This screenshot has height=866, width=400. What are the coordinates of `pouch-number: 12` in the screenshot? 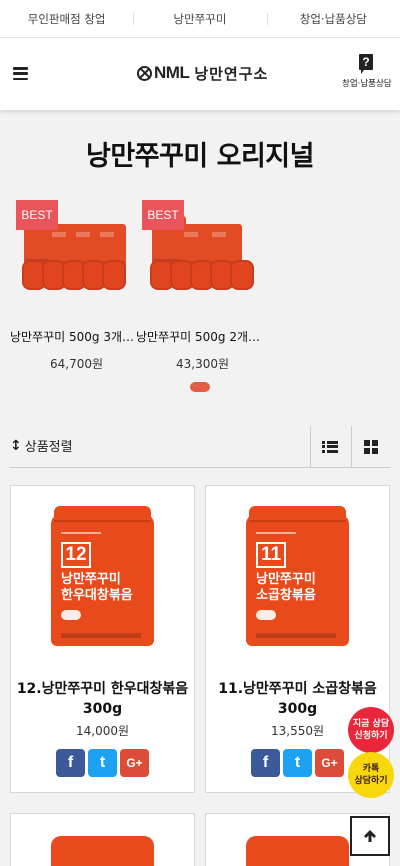 It's located at (76, 555).